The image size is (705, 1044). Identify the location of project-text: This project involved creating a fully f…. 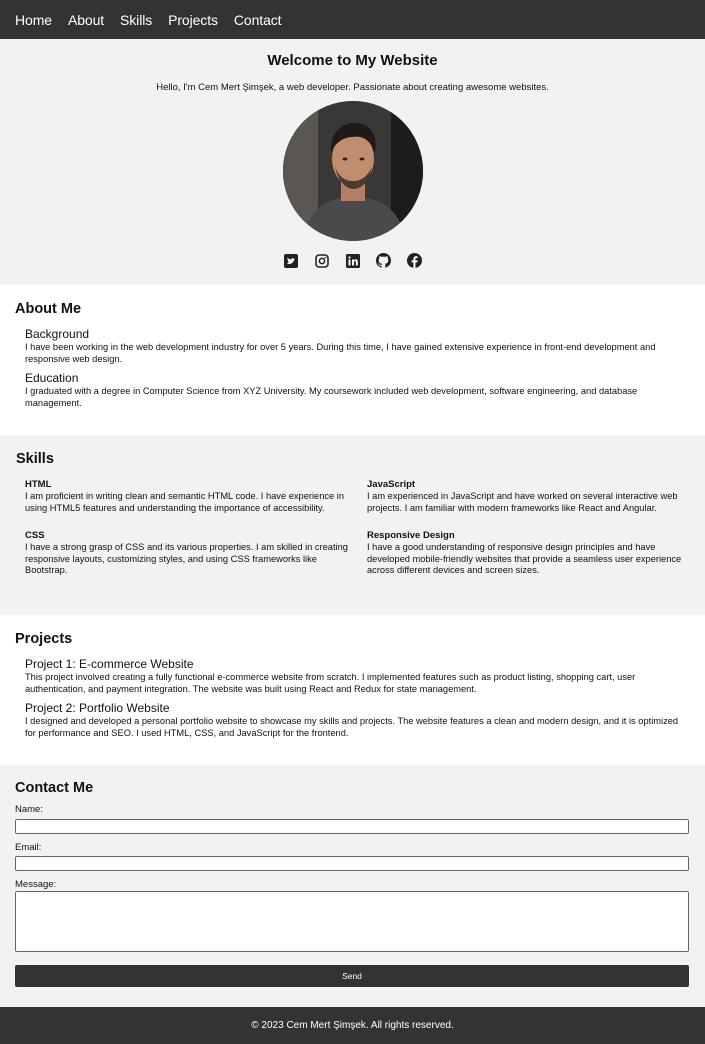
(330, 683).